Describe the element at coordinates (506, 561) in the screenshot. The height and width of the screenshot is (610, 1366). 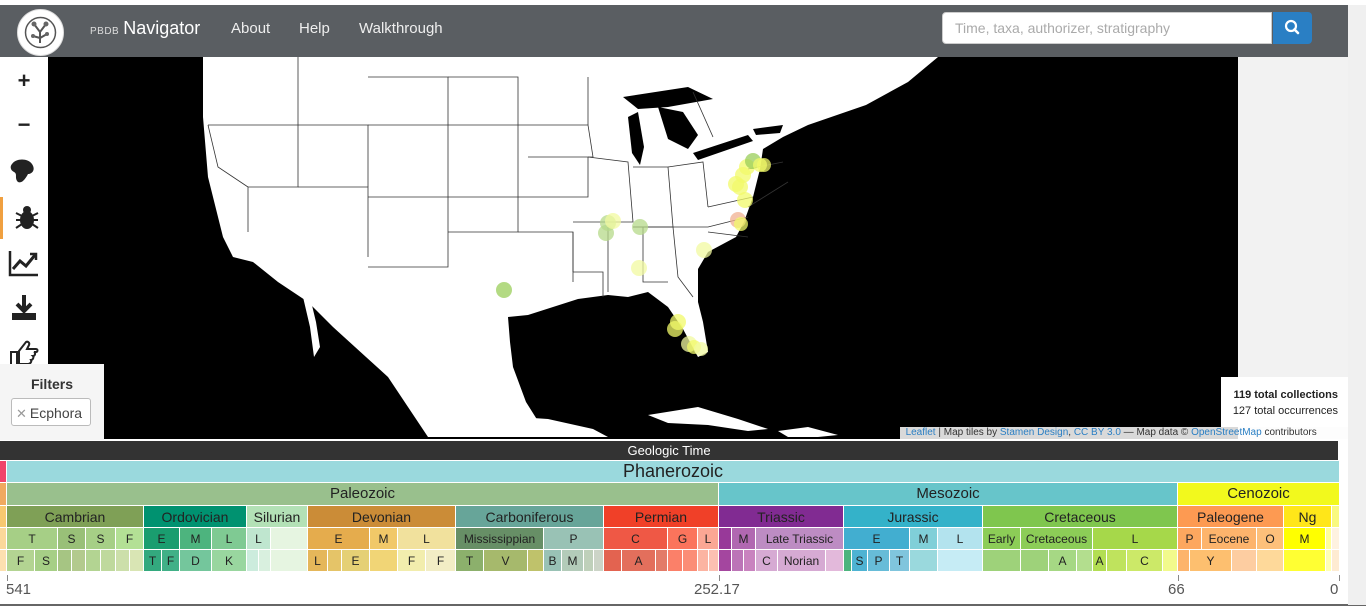
I see `timescale-stage: V` at that location.